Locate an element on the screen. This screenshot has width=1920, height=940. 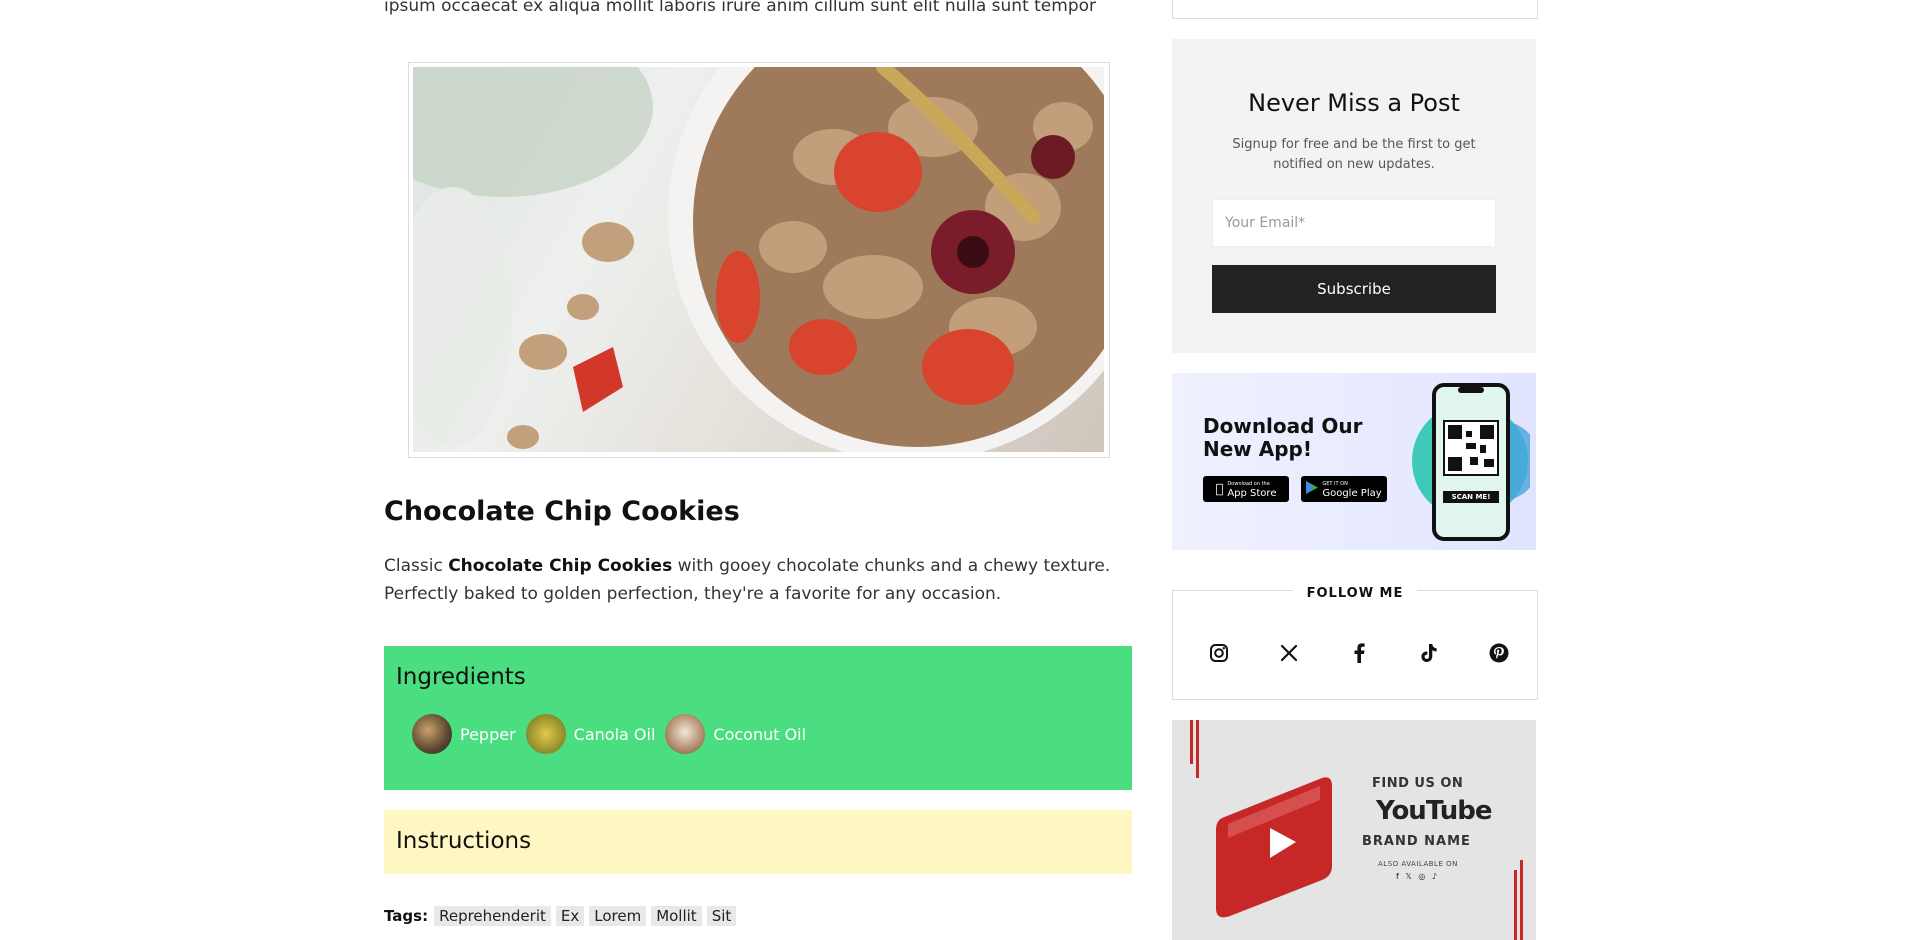
instructions-box: Instructions is located at coordinates (758, 842).